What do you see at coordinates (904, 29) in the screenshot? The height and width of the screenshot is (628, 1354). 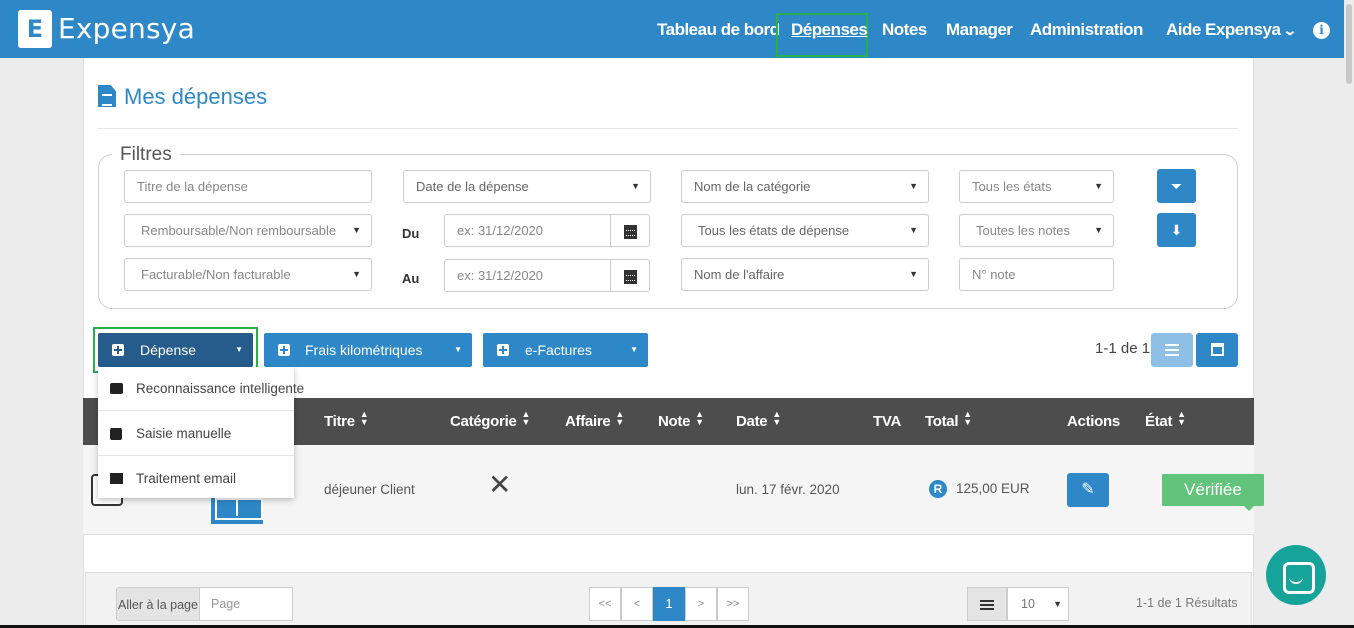 I see `nav-notes: Notes` at bounding box center [904, 29].